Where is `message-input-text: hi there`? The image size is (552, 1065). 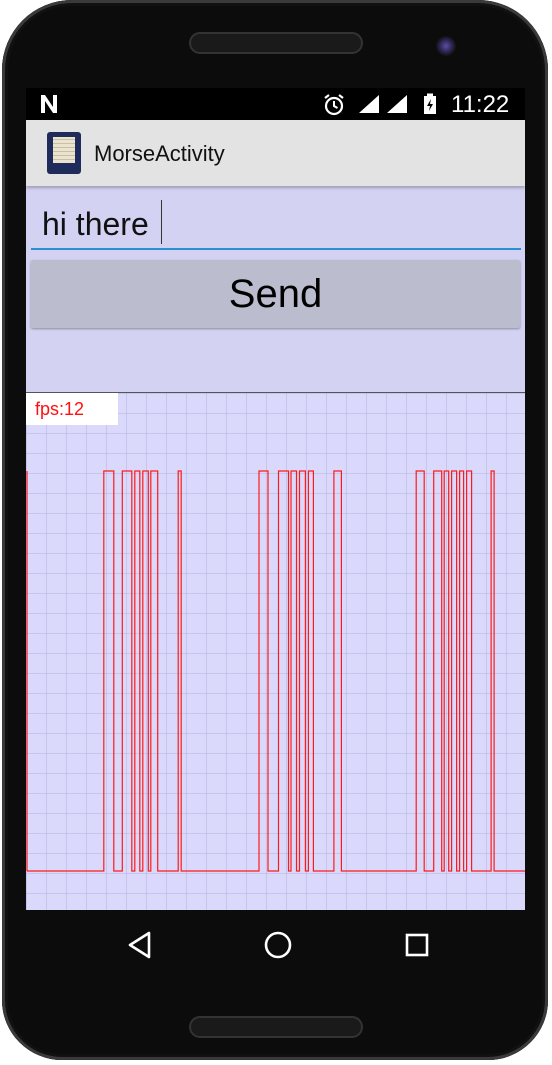
message-input-text: hi there is located at coordinates (95, 224).